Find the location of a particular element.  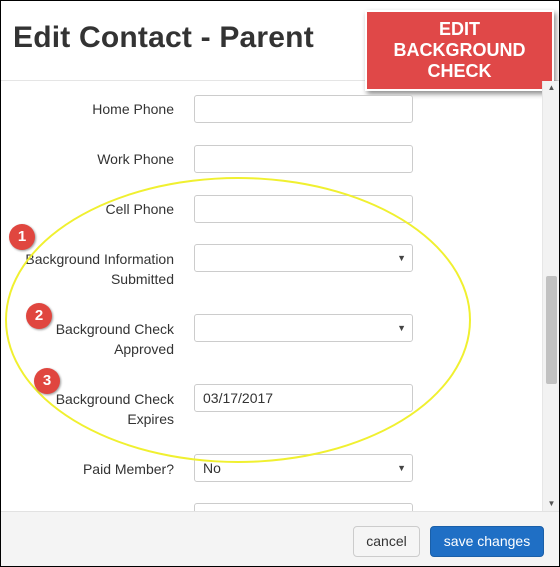

paid-member-value: No is located at coordinates (212, 468).